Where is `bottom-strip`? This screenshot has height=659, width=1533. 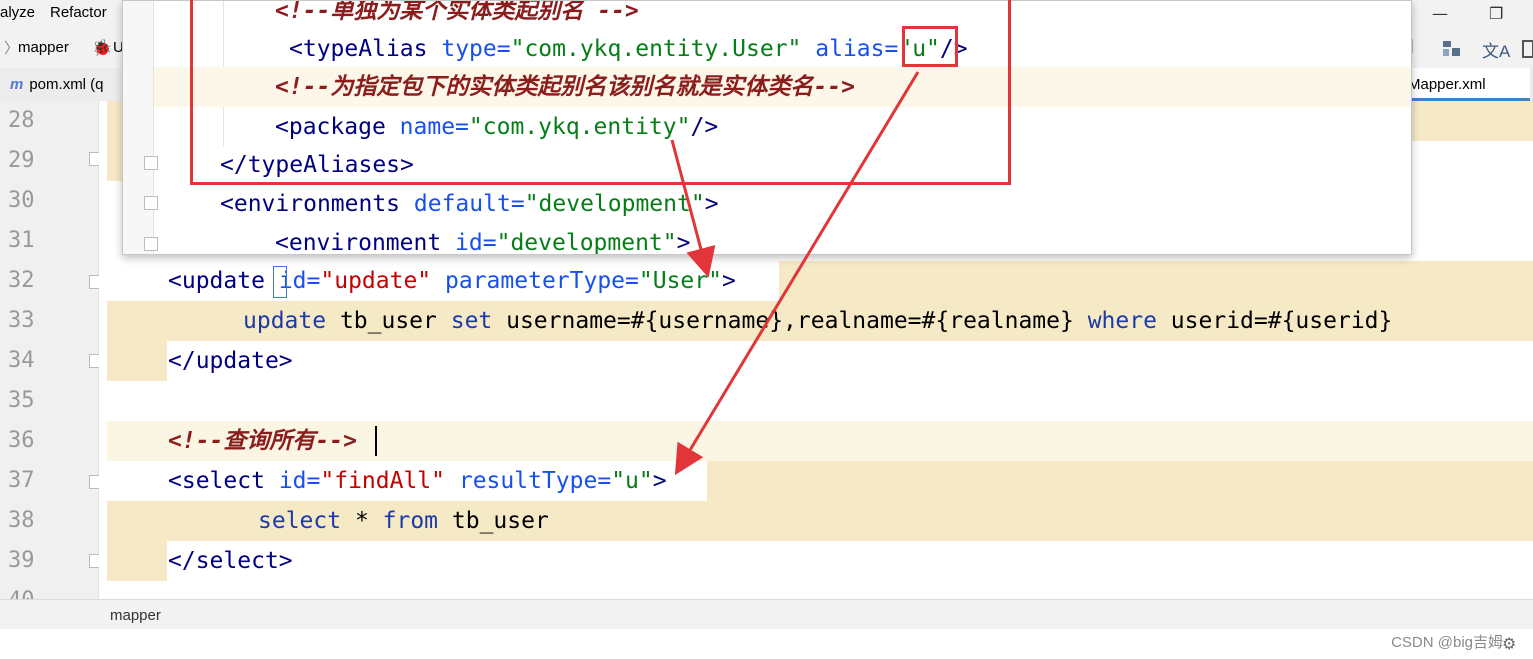
bottom-strip is located at coordinates (766, 644).